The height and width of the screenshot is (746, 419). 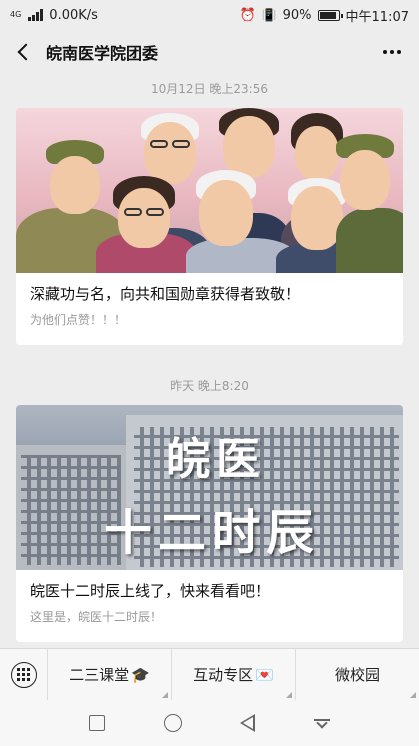 I want to click on status-time: 中午11:07, so click(x=377, y=17).